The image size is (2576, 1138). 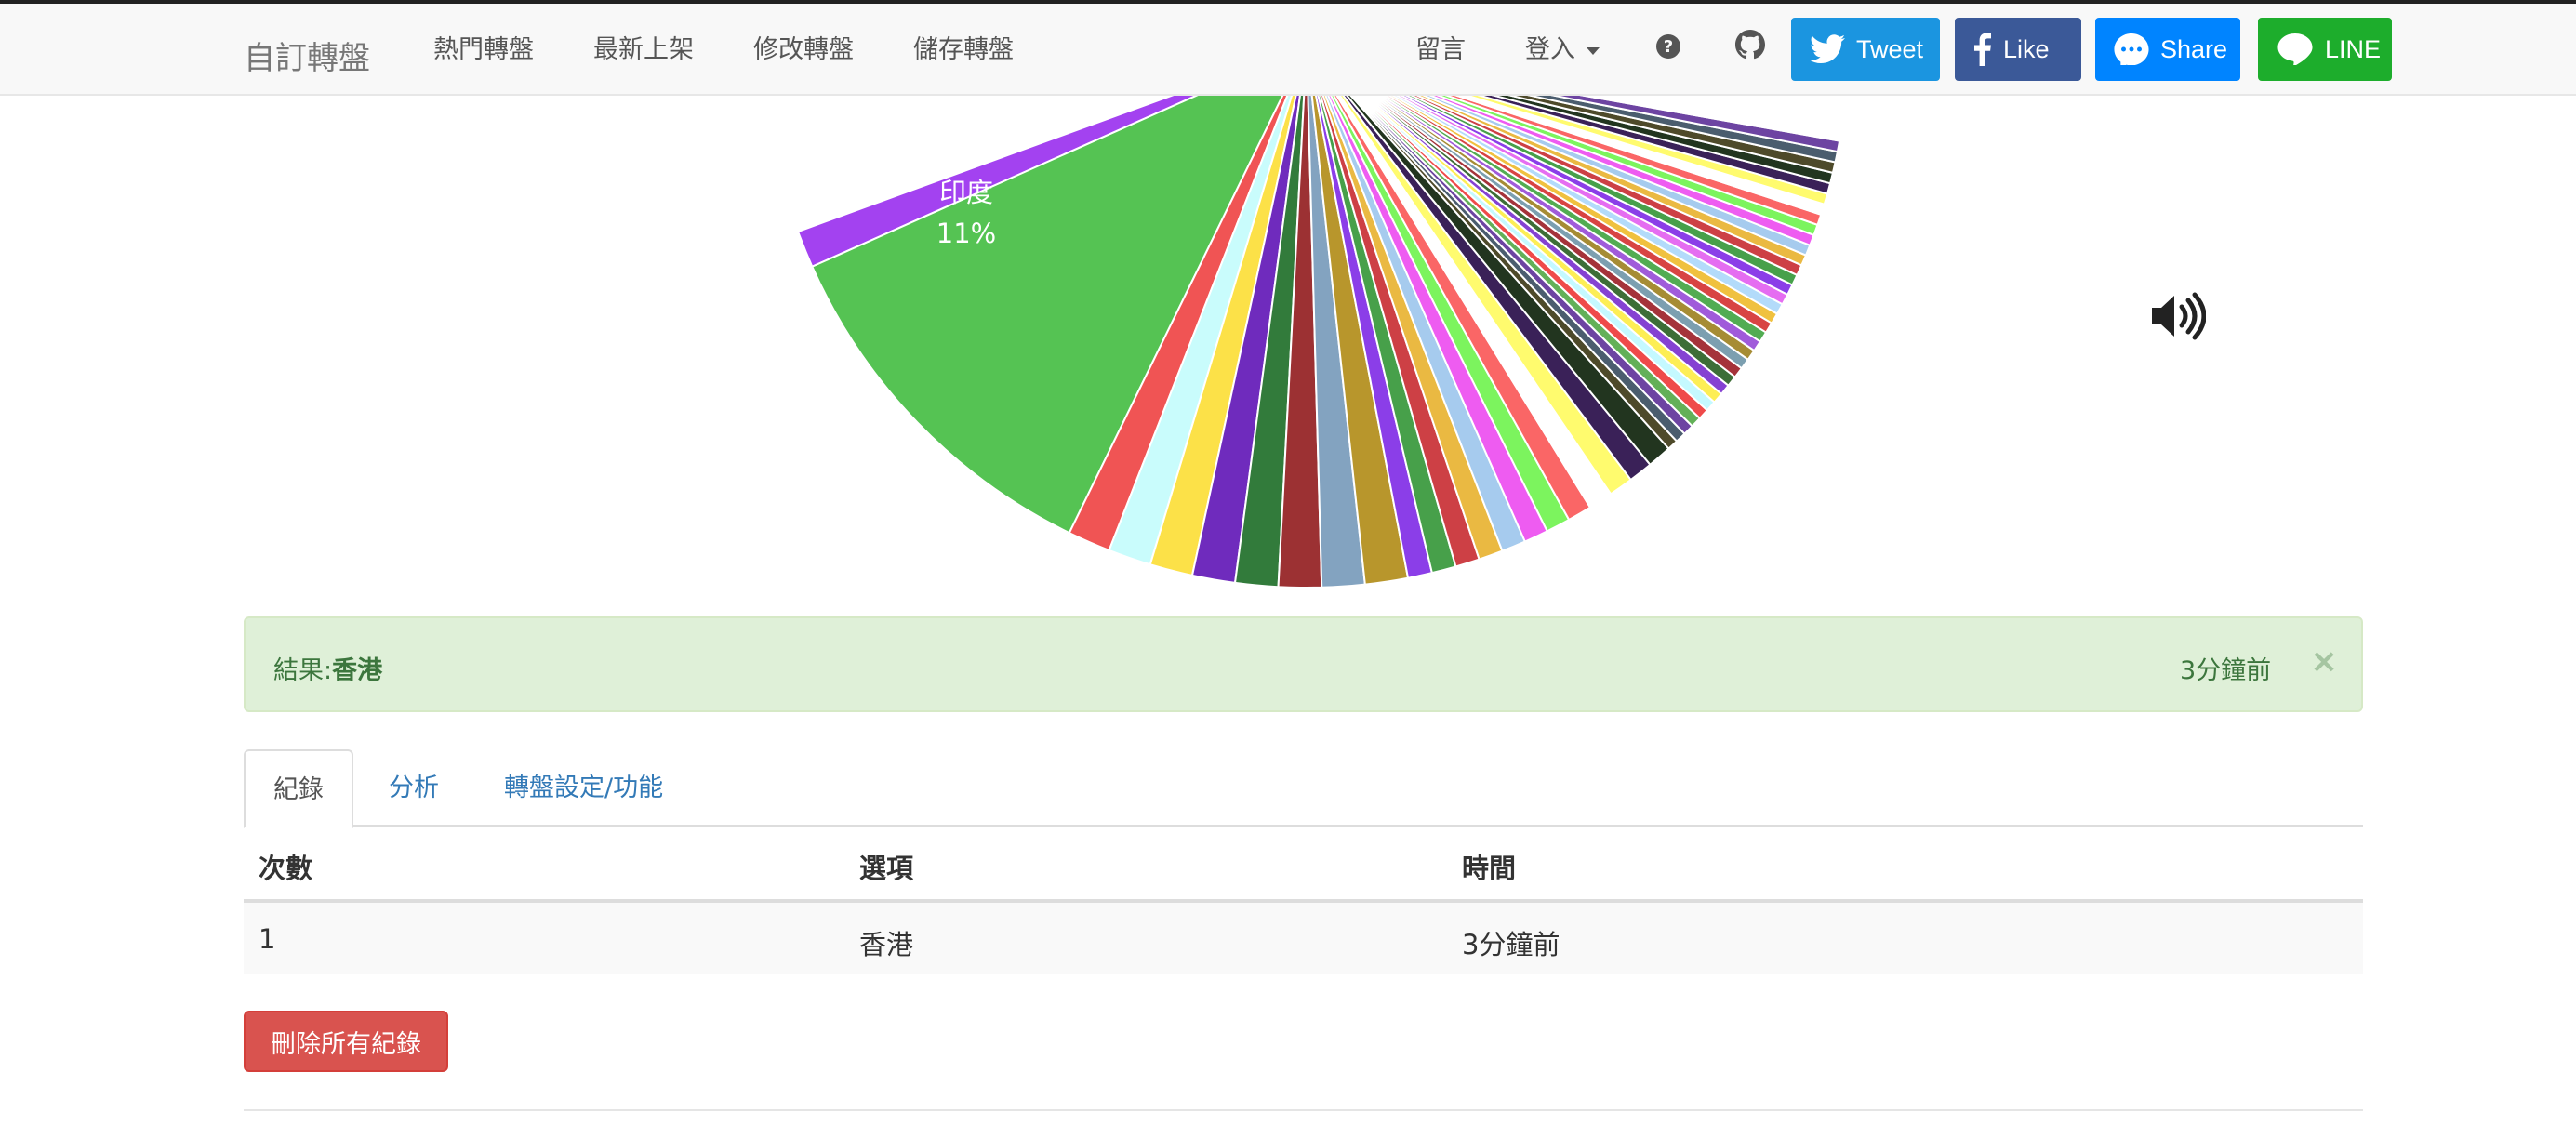 What do you see at coordinates (346, 1041) in the screenshot?
I see `delete-all-records-button: 刪除所有紀錄` at bounding box center [346, 1041].